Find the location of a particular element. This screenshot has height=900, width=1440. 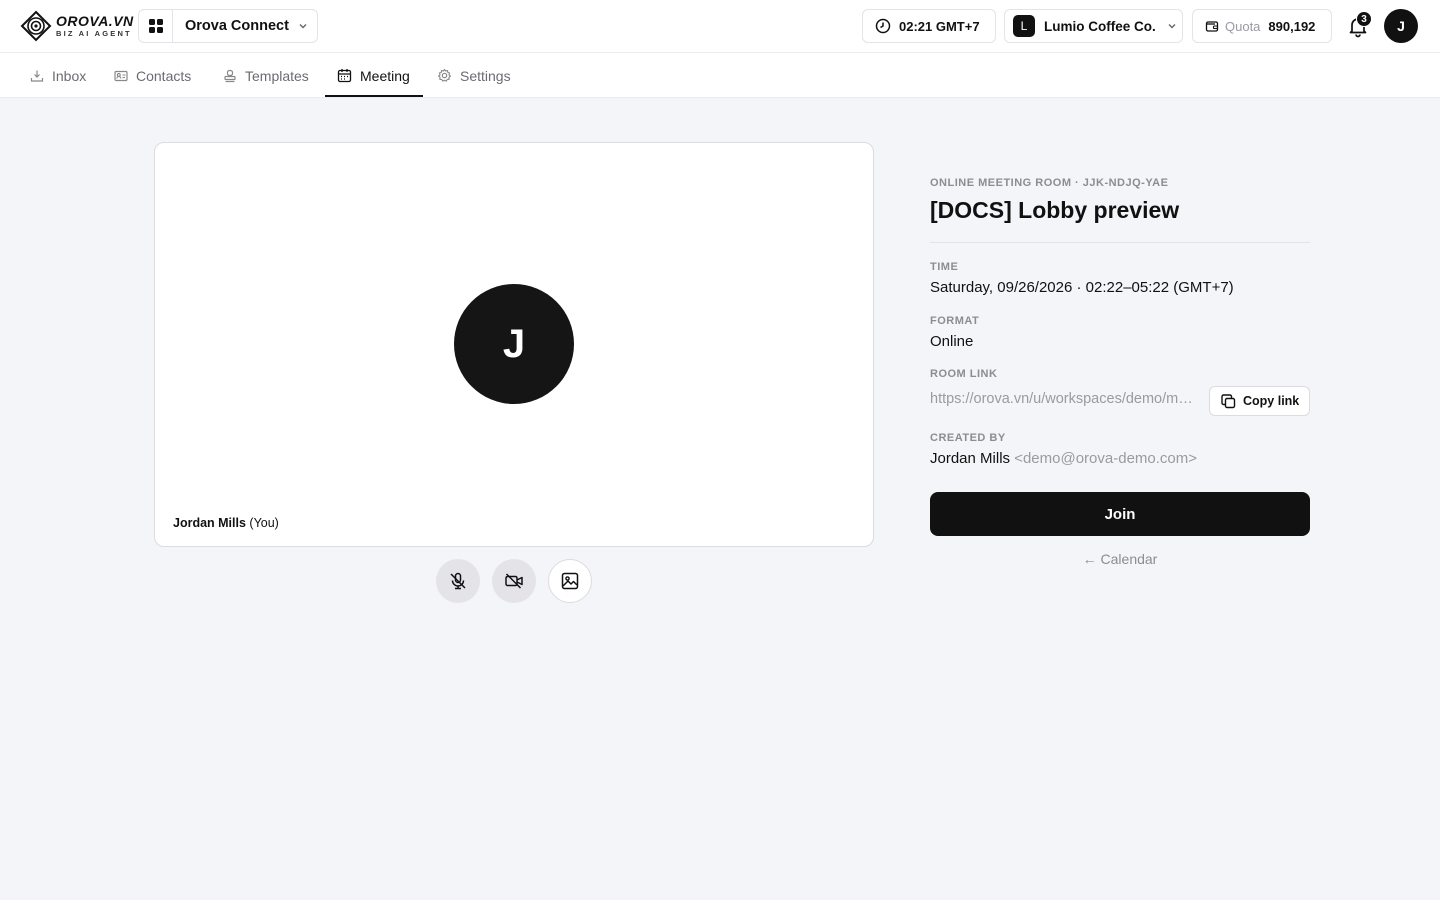

logo-tagline: BIZ AI AGENT is located at coordinates (94, 34).